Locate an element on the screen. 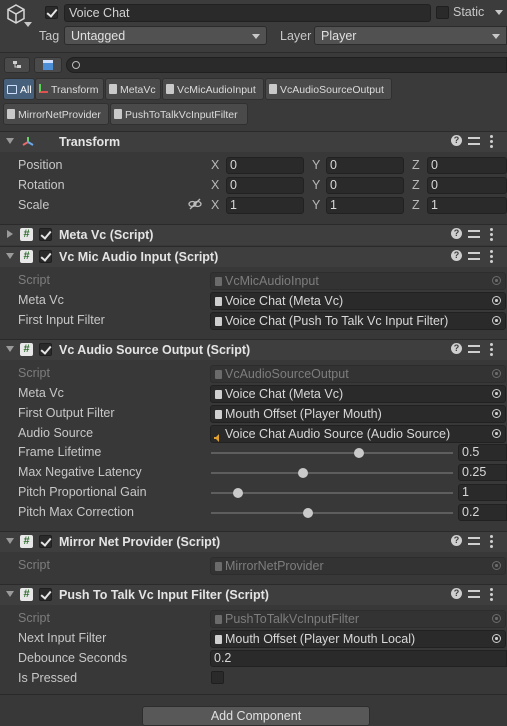  search-input is located at coordinates (286, 65).